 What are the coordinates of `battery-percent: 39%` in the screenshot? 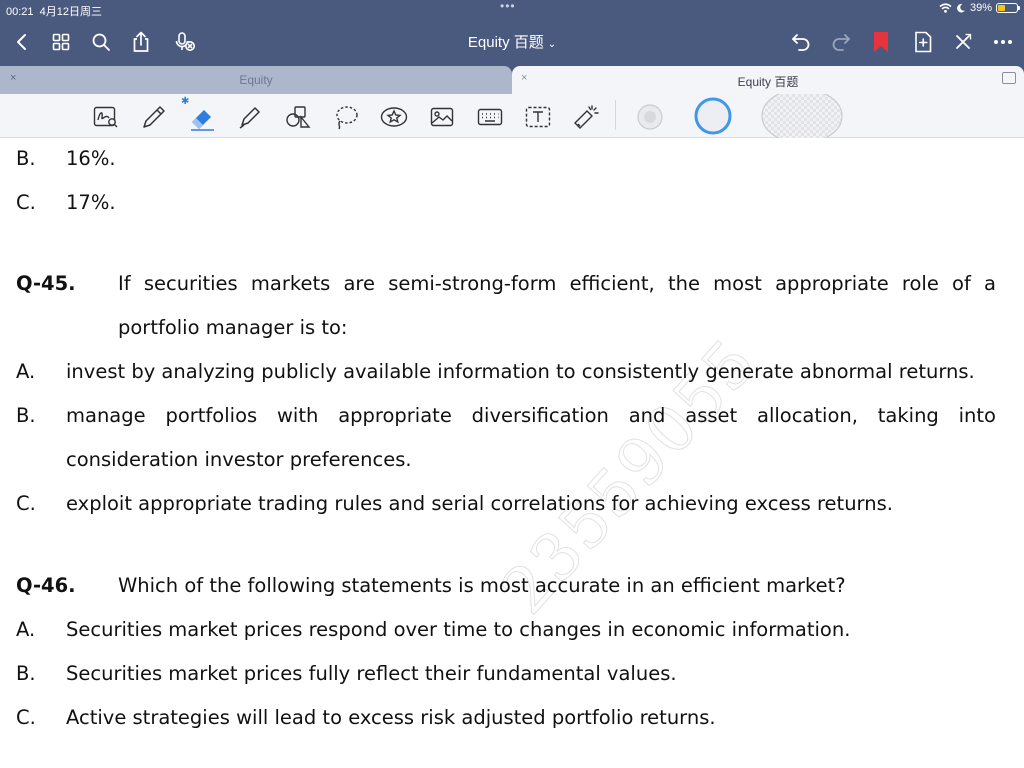 It's located at (980, 8).